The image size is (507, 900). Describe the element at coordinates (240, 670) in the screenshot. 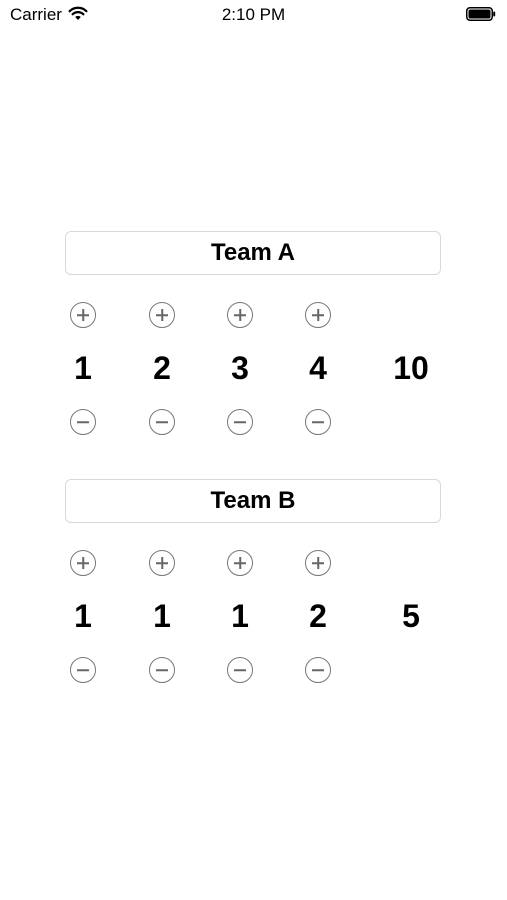

I see `team-b-player-3-decrement-minus-icon` at that location.